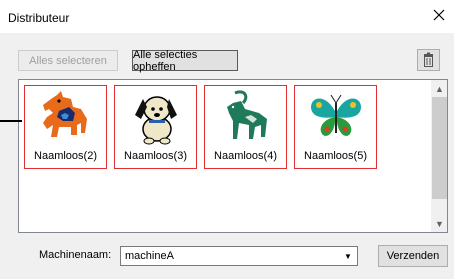 Image resolution: width=454 pixels, height=279 pixels. What do you see at coordinates (227, 16) in the screenshot?
I see `title-bar: Distributeur` at bounding box center [227, 16].